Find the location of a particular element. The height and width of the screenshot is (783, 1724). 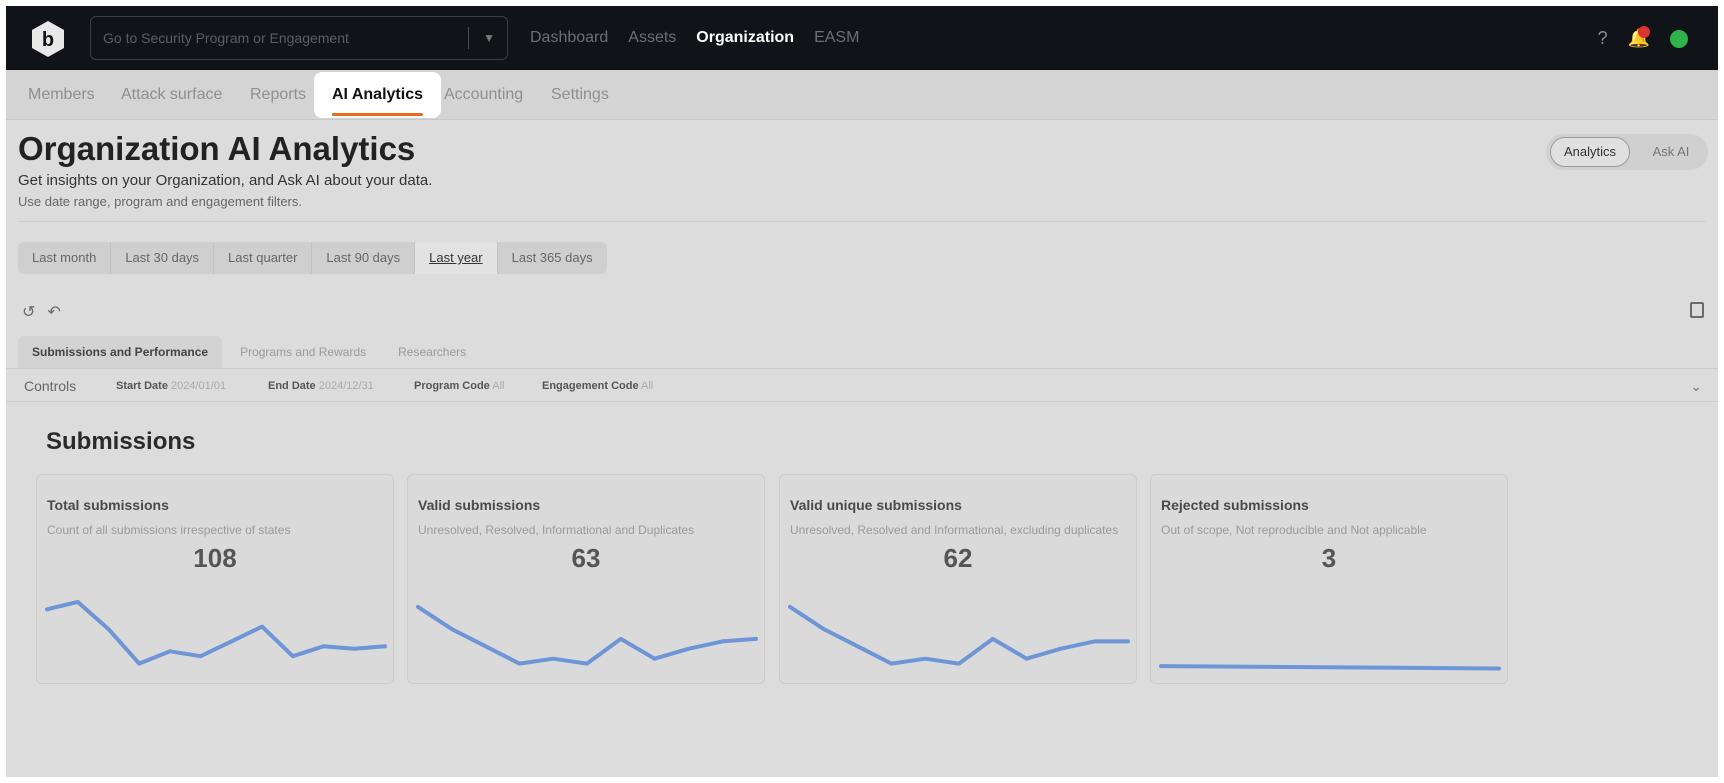

tab-settings: Settings is located at coordinates (580, 95).